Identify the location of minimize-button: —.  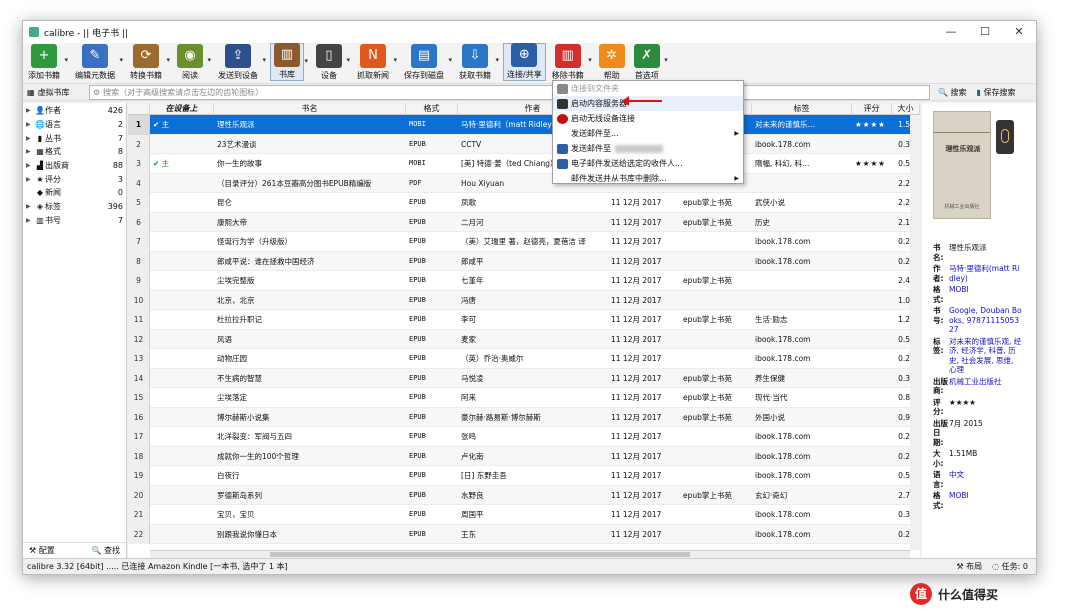
(951, 32).